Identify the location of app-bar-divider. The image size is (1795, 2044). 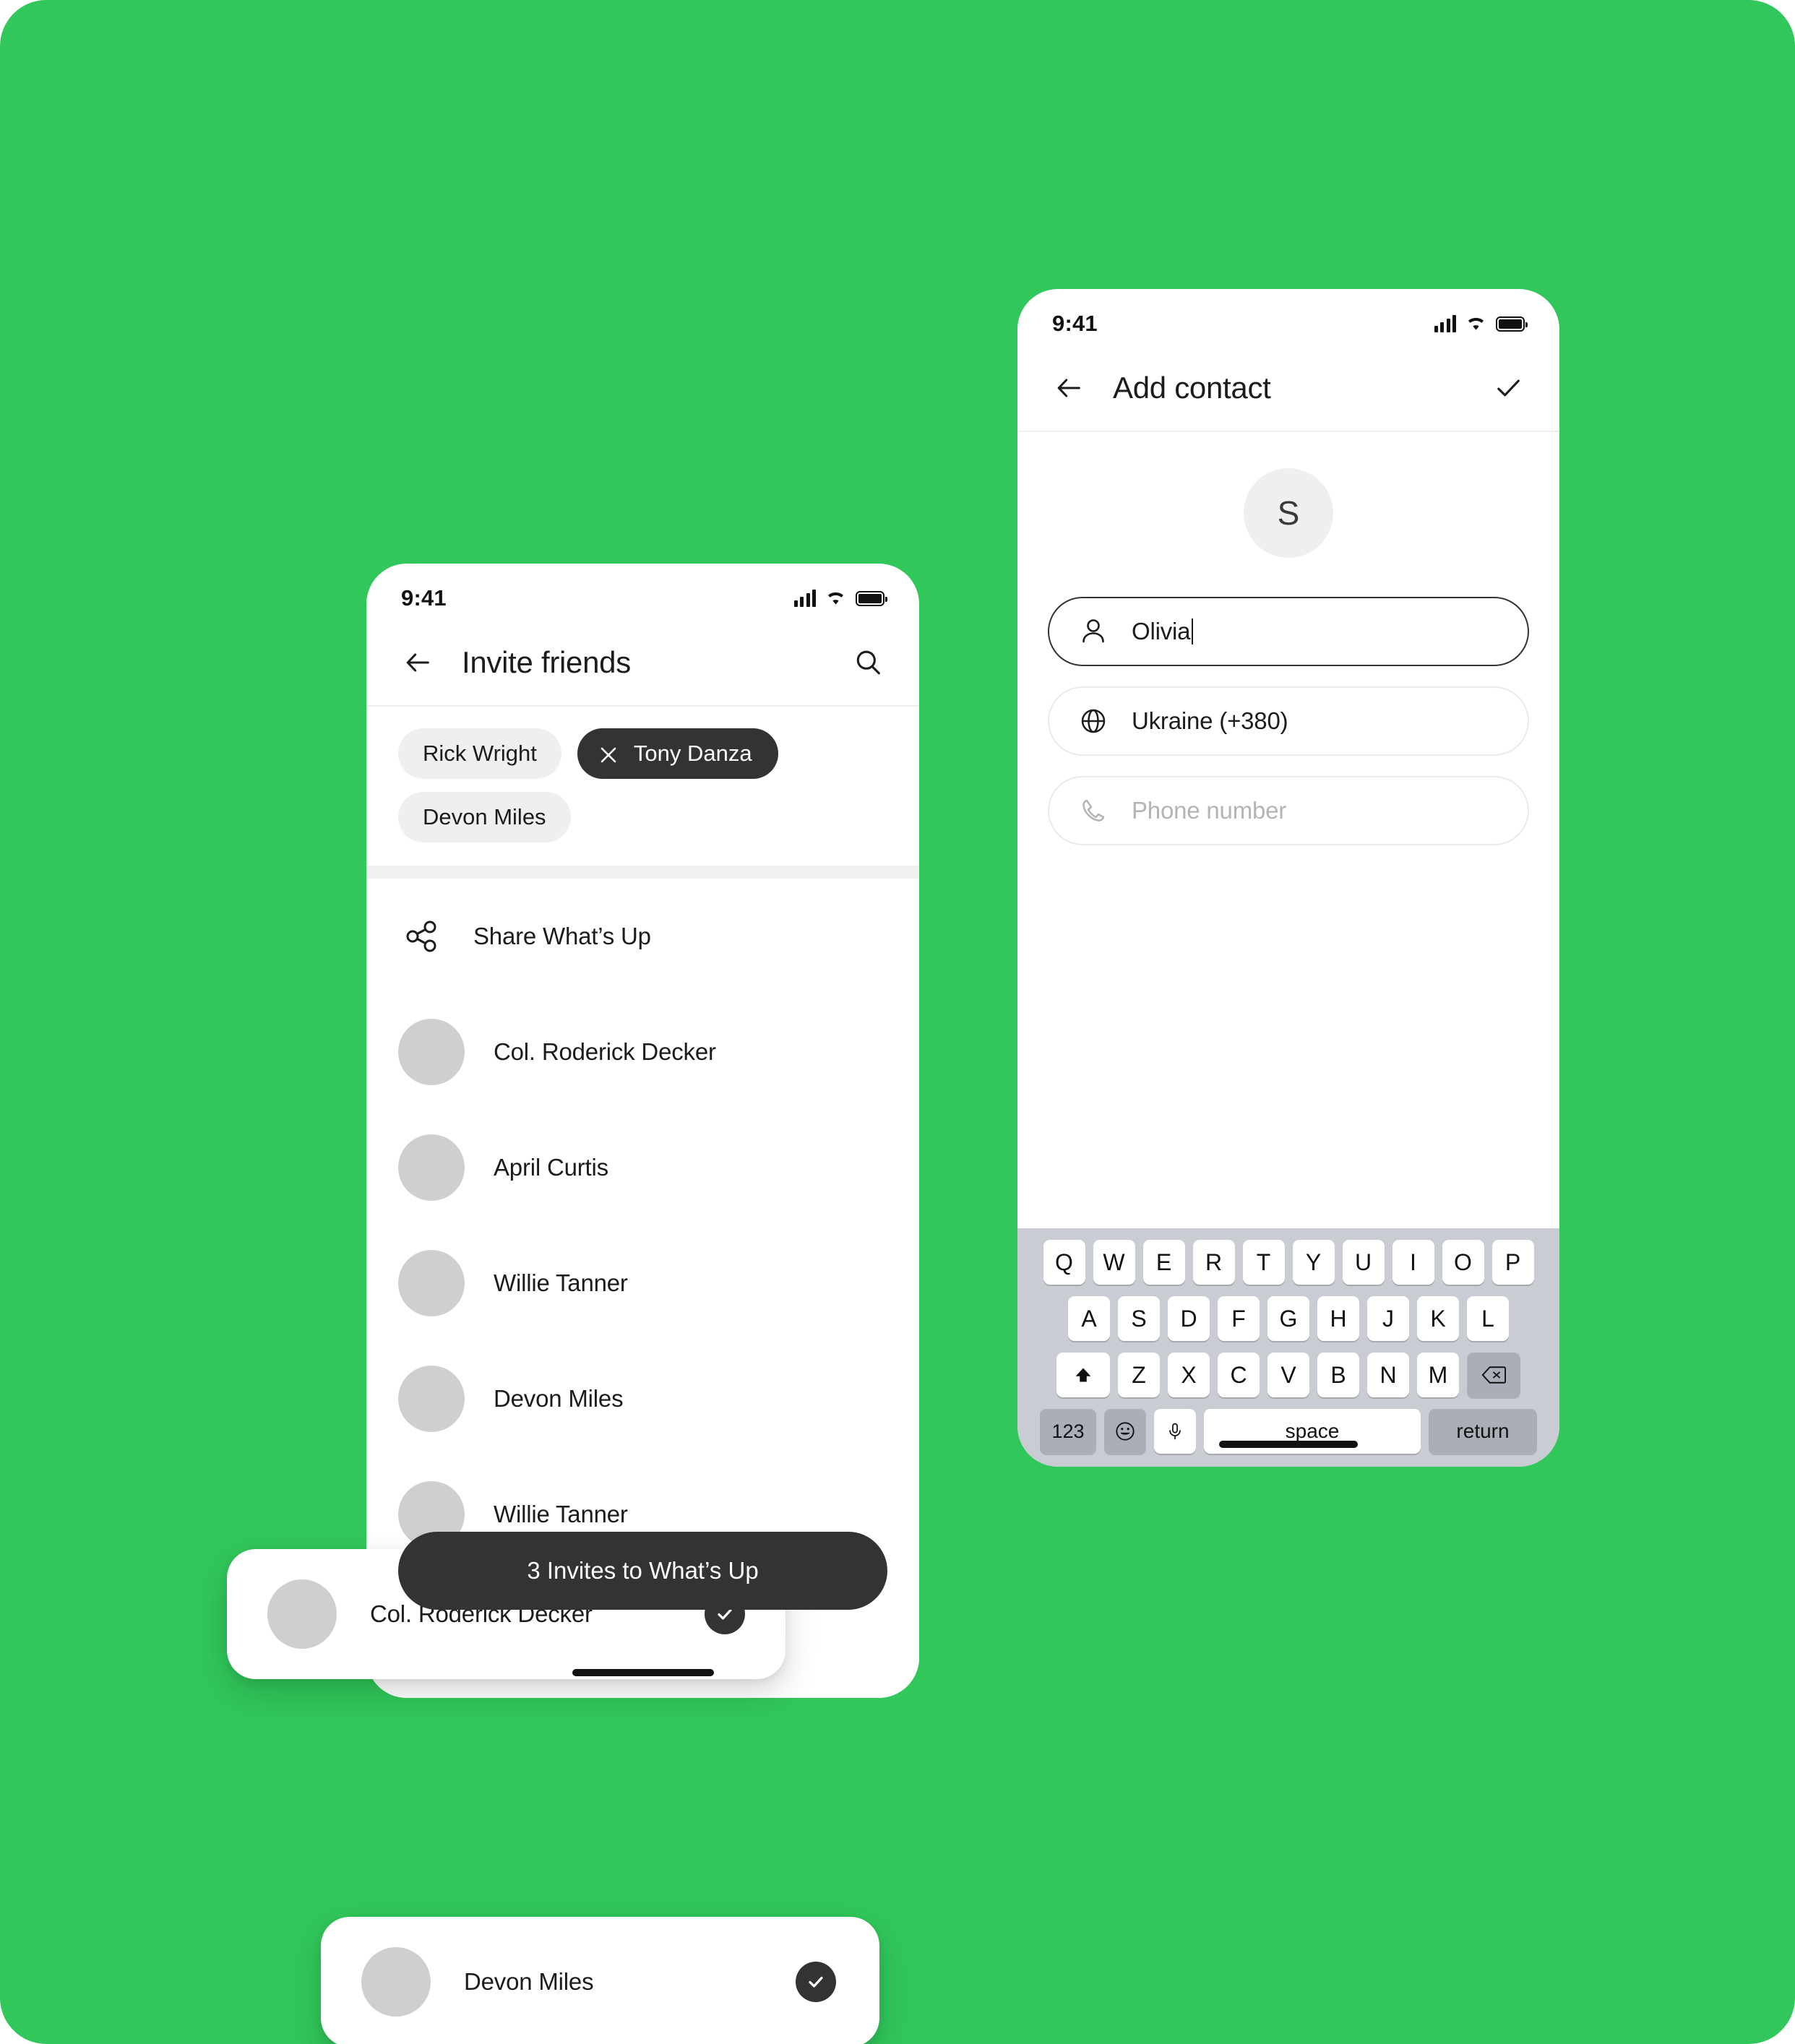
(1288, 431).